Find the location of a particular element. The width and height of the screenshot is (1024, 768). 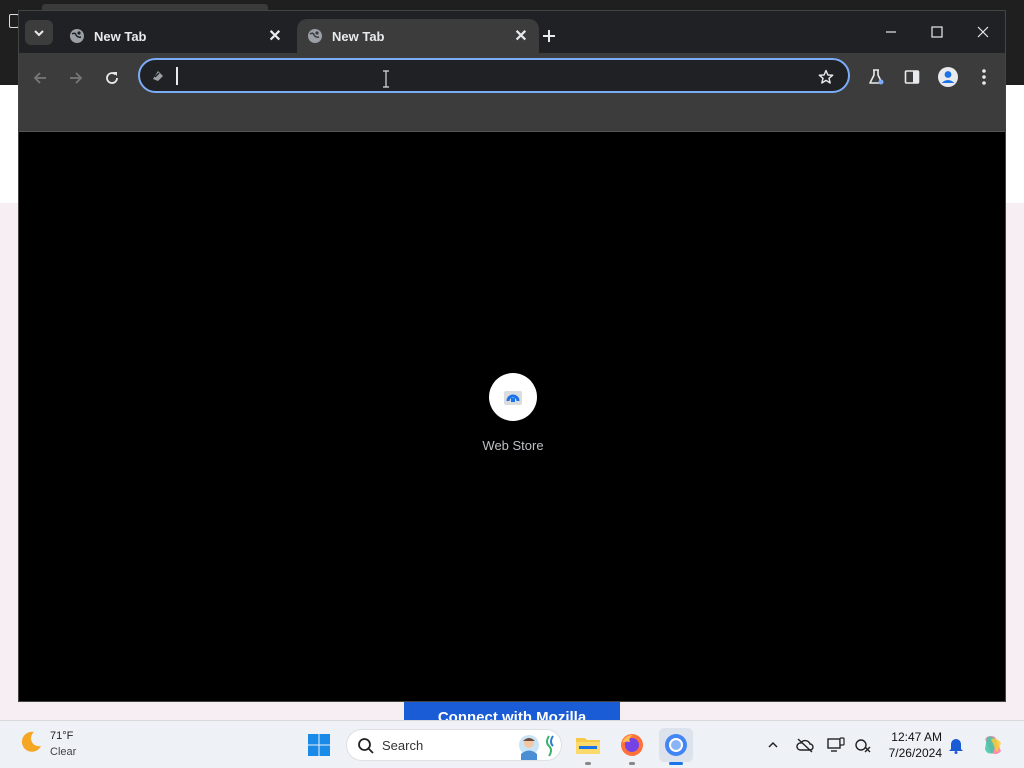

shortcut-icon-circle is located at coordinates (513, 397).